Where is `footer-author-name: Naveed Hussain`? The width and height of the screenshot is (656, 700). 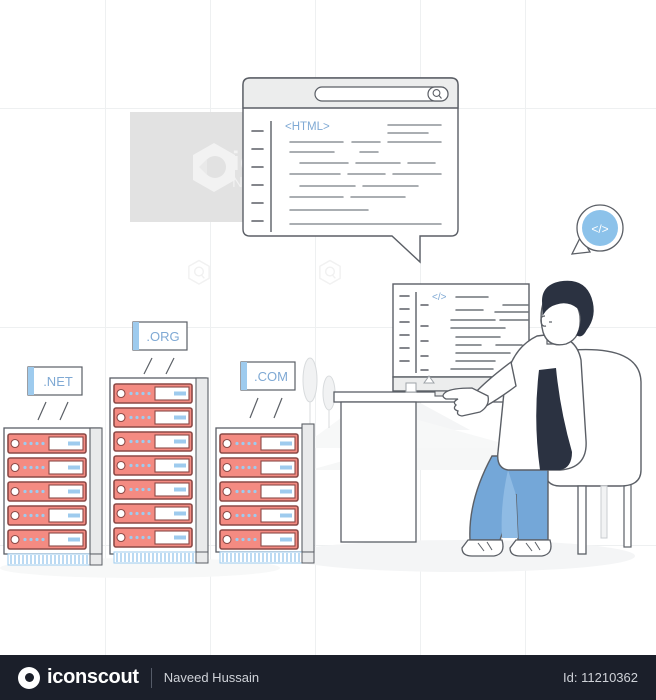
footer-author-name: Naveed Hussain is located at coordinates (211, 677).